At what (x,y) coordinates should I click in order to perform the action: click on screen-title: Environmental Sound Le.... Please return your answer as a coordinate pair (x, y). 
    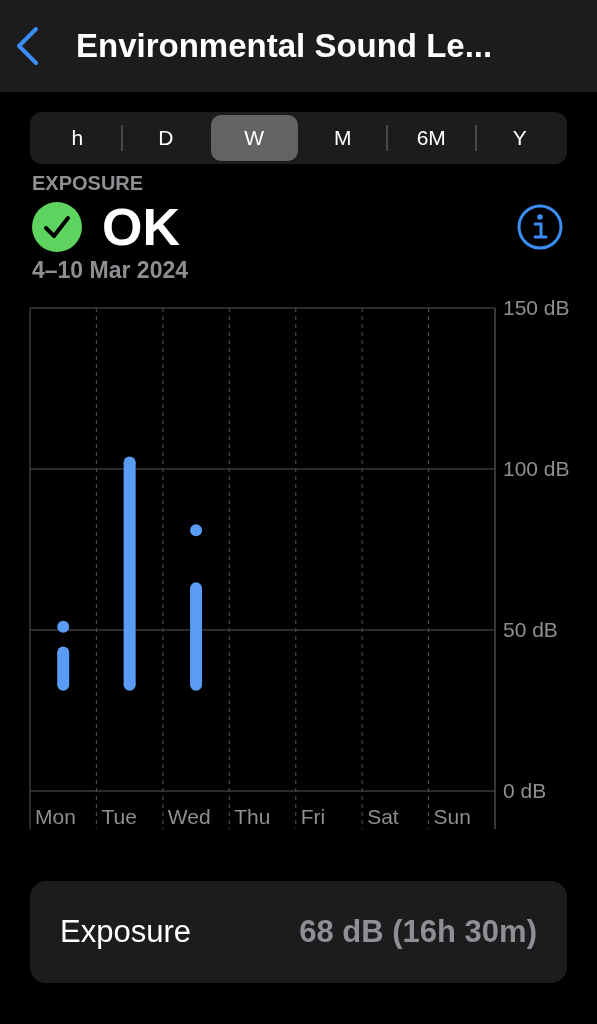
    Looking at the image, I should click on (284, 46).